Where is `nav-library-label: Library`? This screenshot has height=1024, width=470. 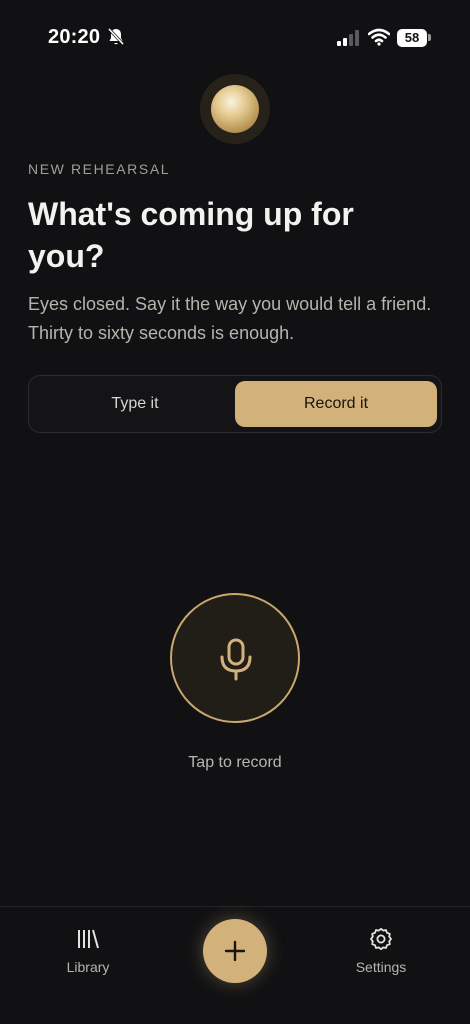
nav-library-label: Library is located at coordinates (88, 967).